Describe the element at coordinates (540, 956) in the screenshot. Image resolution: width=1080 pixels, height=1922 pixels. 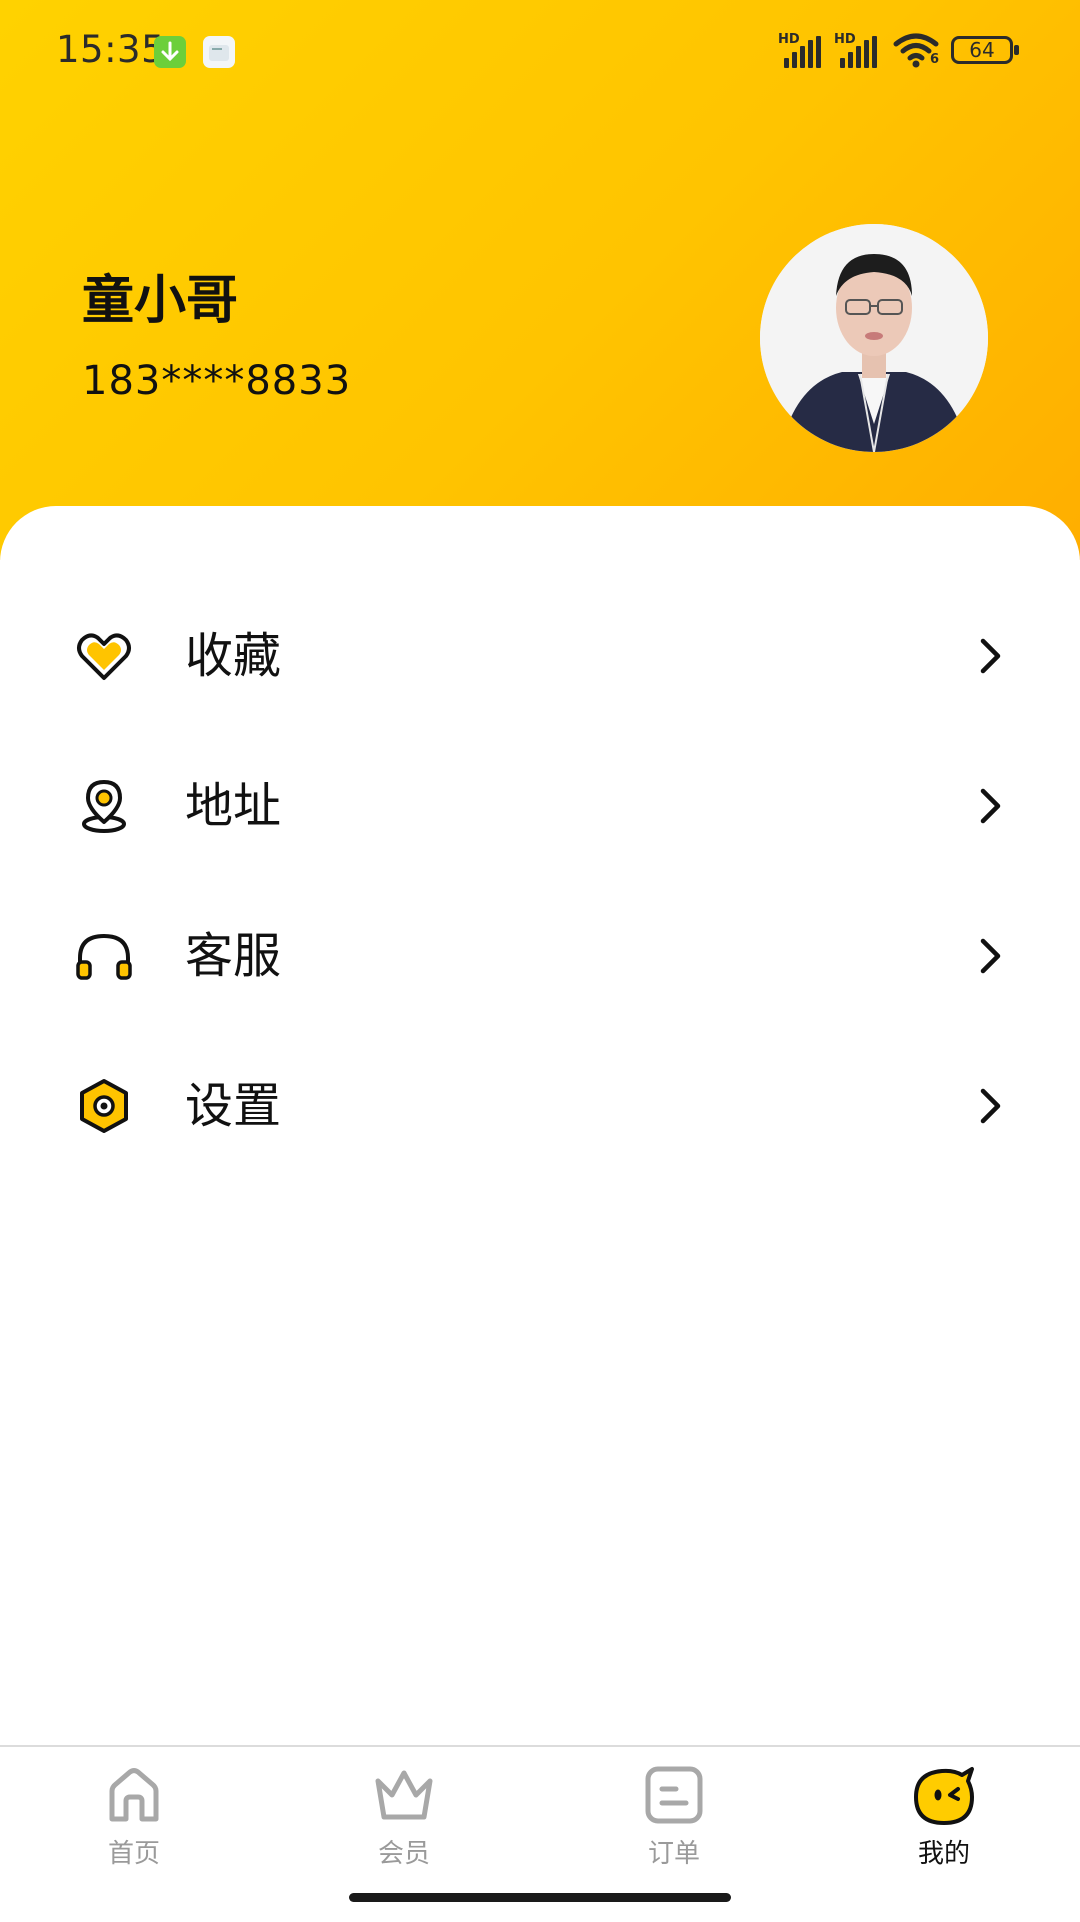
I see `menu-item-customer-service: 客服` at that location.